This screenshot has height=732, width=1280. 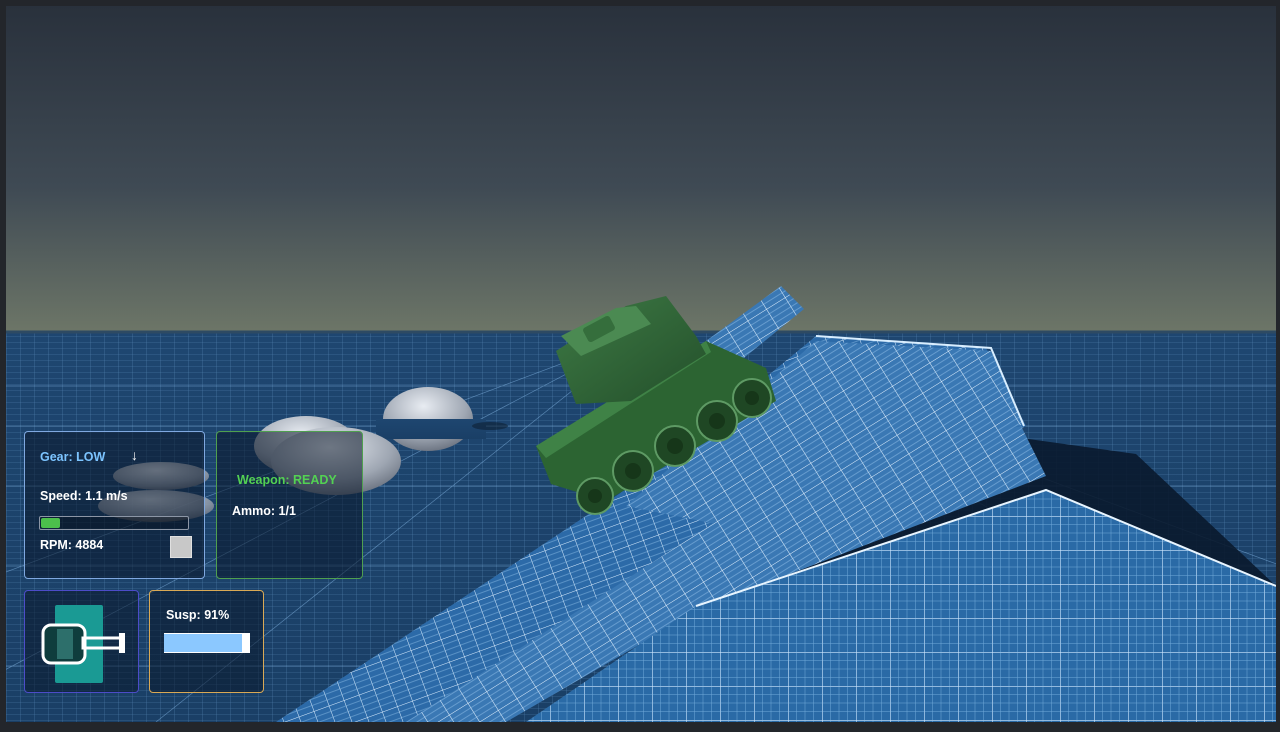 What do you see at coordinates (287, 480) in the screenshot?
I see `weapon-readout: Weapon: READY` at bounding box center [287, 480].